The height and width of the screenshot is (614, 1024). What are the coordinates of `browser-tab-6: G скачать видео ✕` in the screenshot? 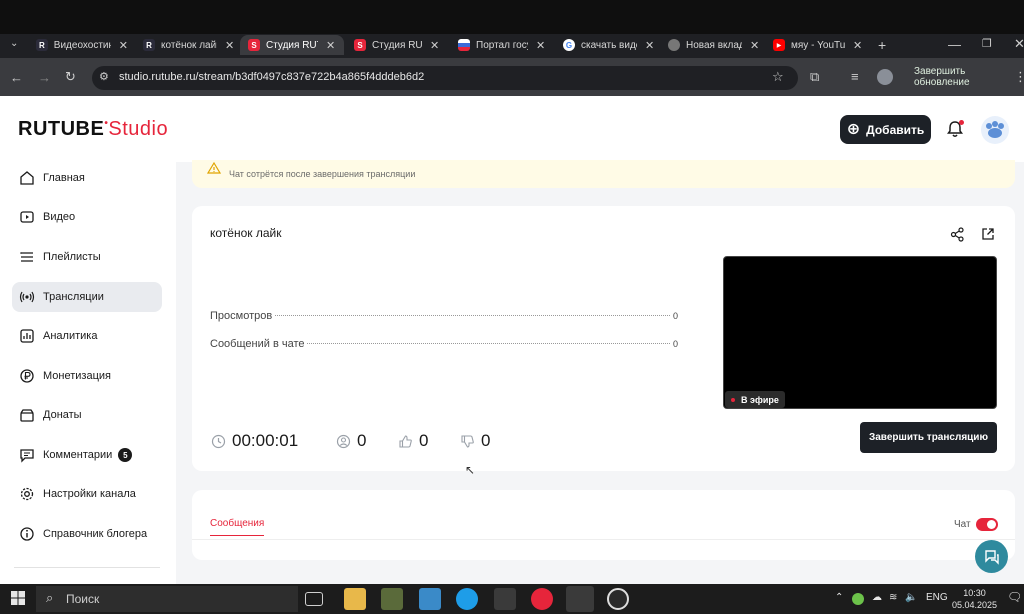 It's located at (609, 45).